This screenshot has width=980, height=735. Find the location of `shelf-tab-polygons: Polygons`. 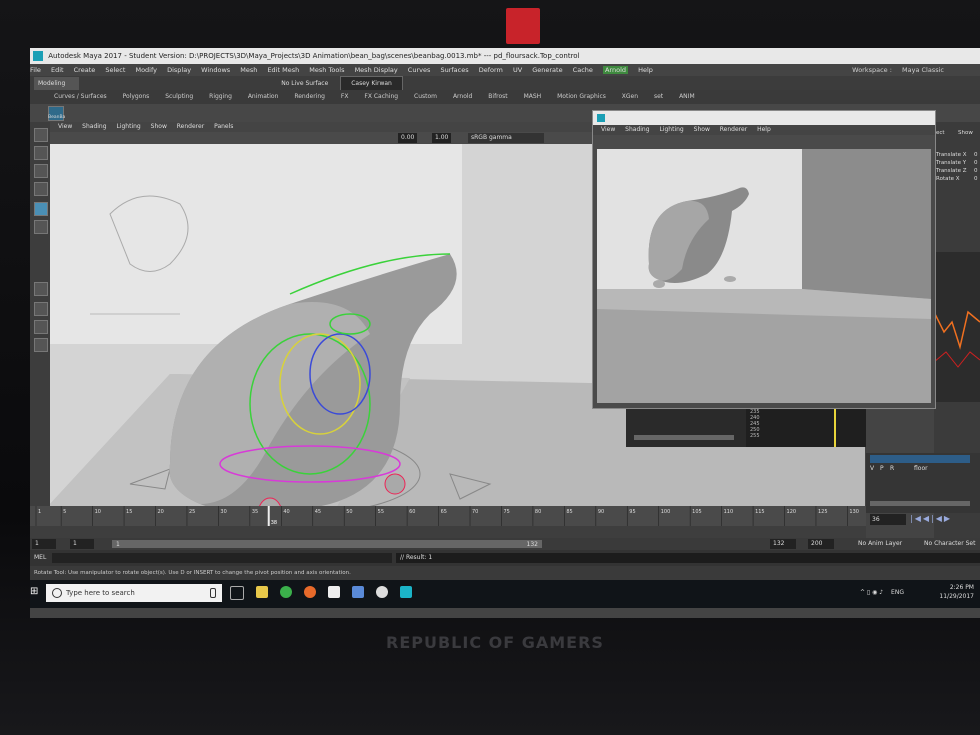

shelf-tab-polygons: Polygons is located at coordinates (136, 96).